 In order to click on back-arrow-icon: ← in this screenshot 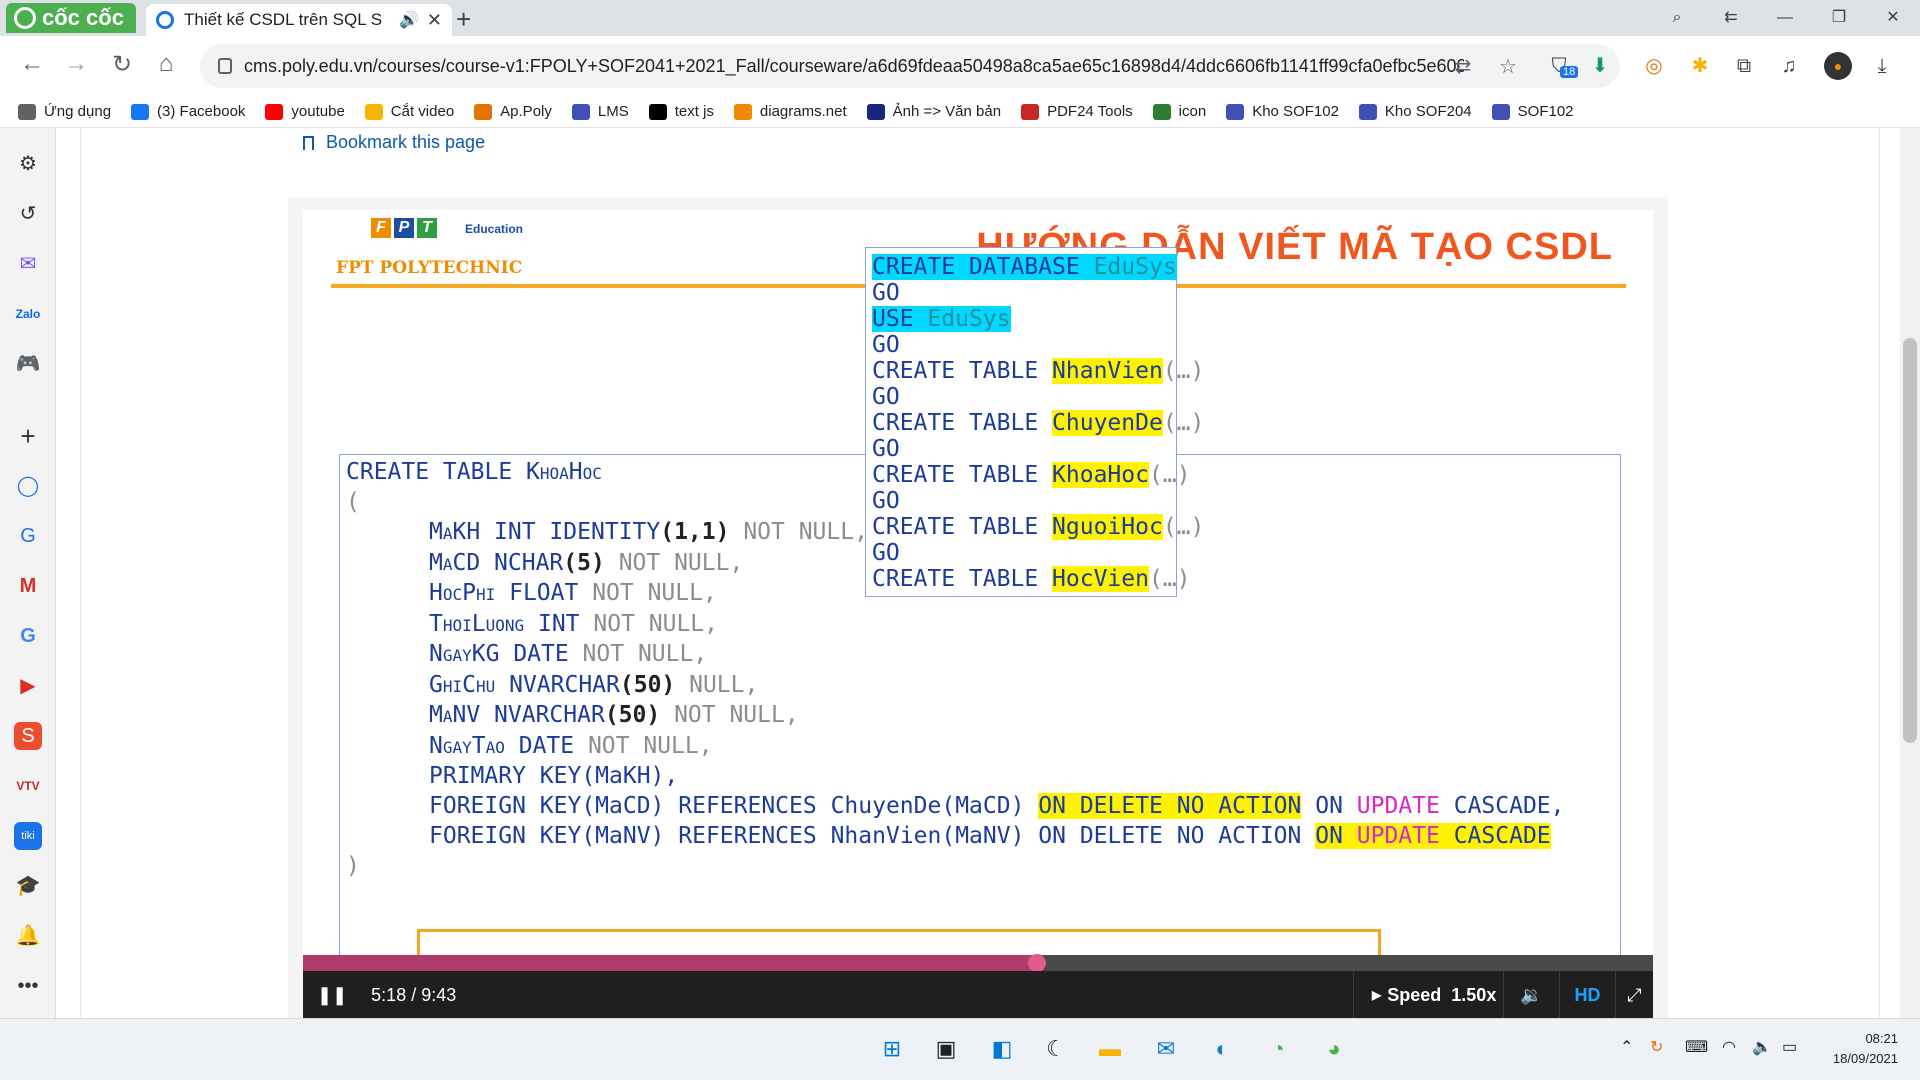, I will do `click(32, 64)`.